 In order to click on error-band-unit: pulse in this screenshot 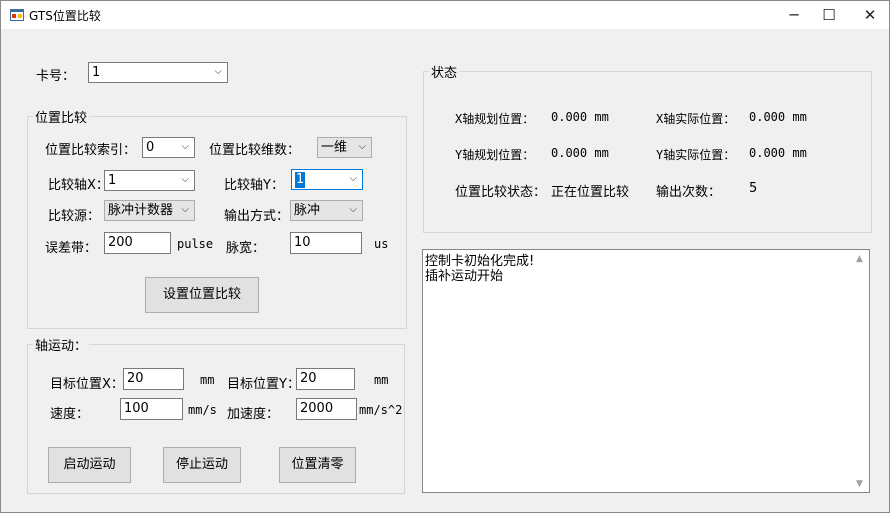, I will do `click(195, 244)`.